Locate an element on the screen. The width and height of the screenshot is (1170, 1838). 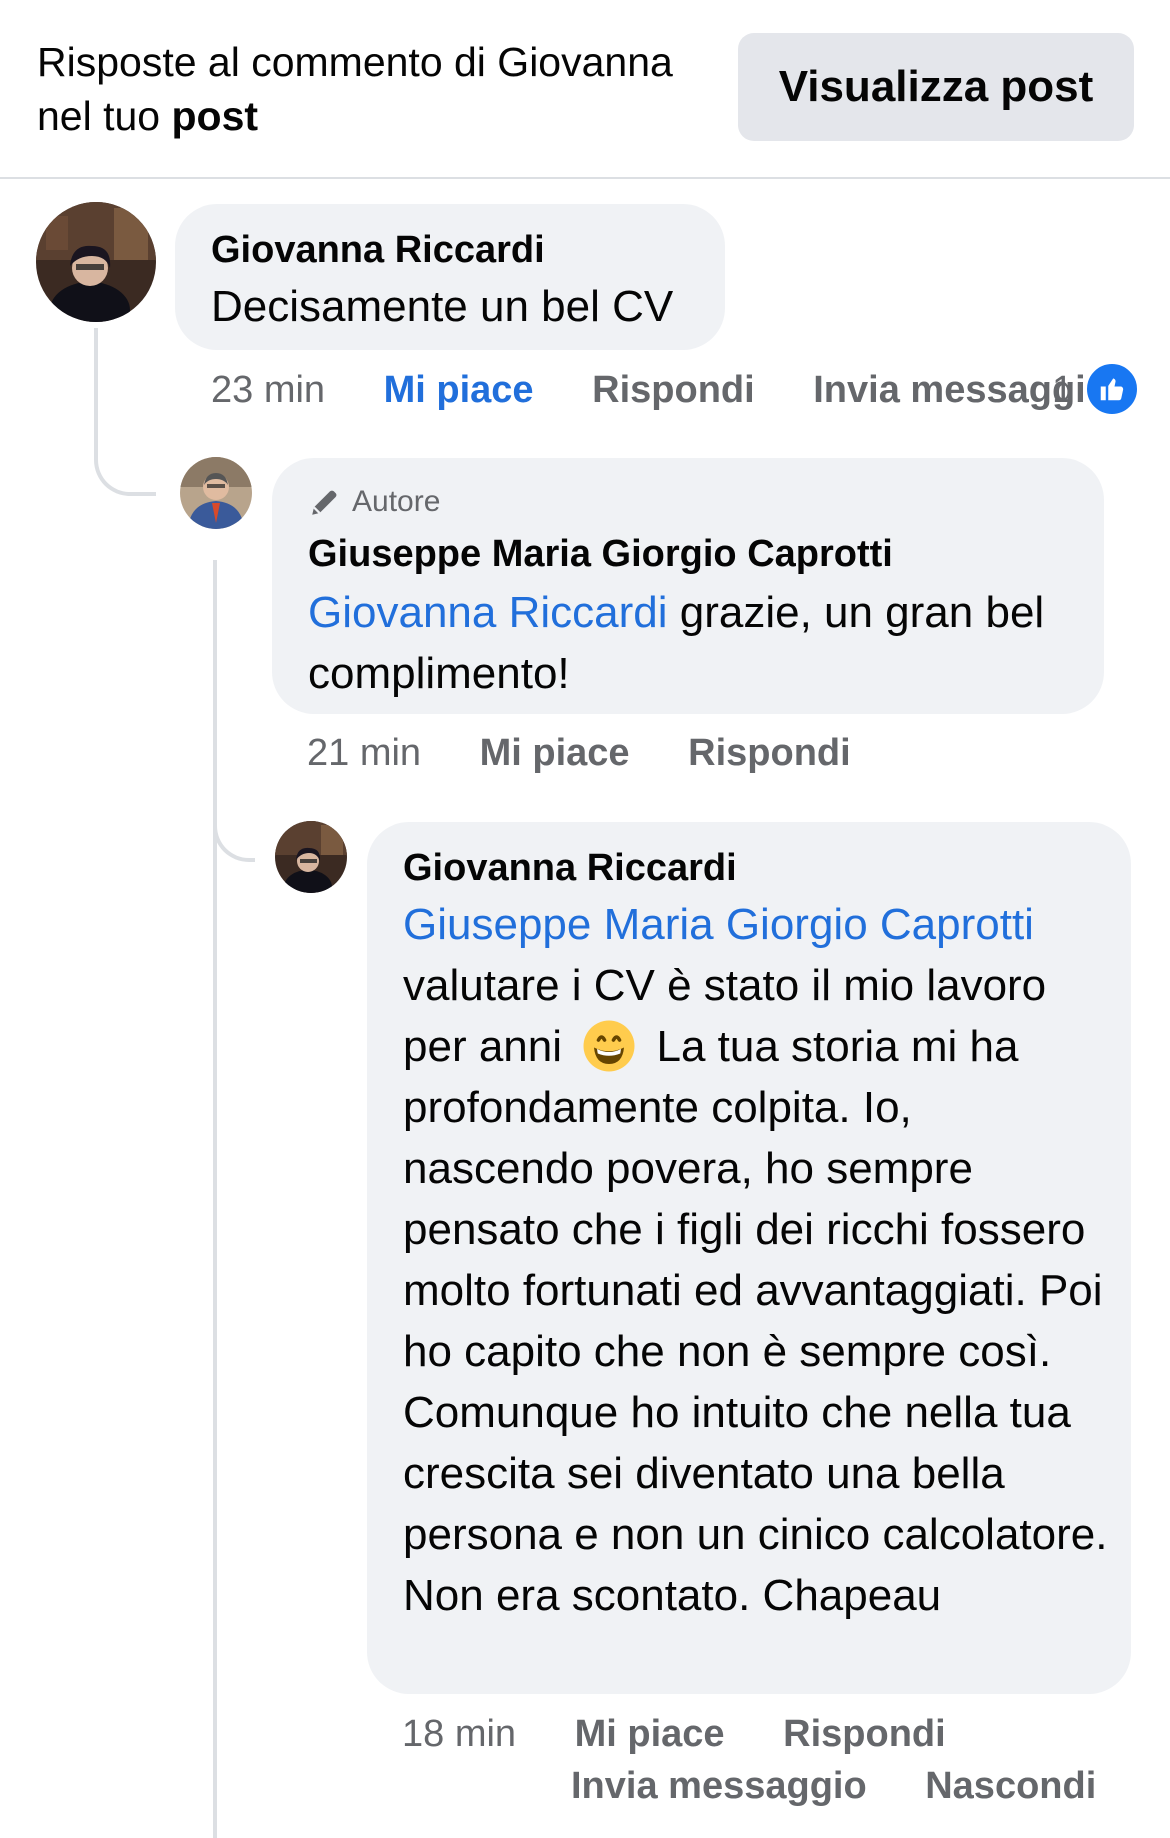
comment-meta-3-row2: Invia messaggio Nascondi is located at coordinates (833, 1786).